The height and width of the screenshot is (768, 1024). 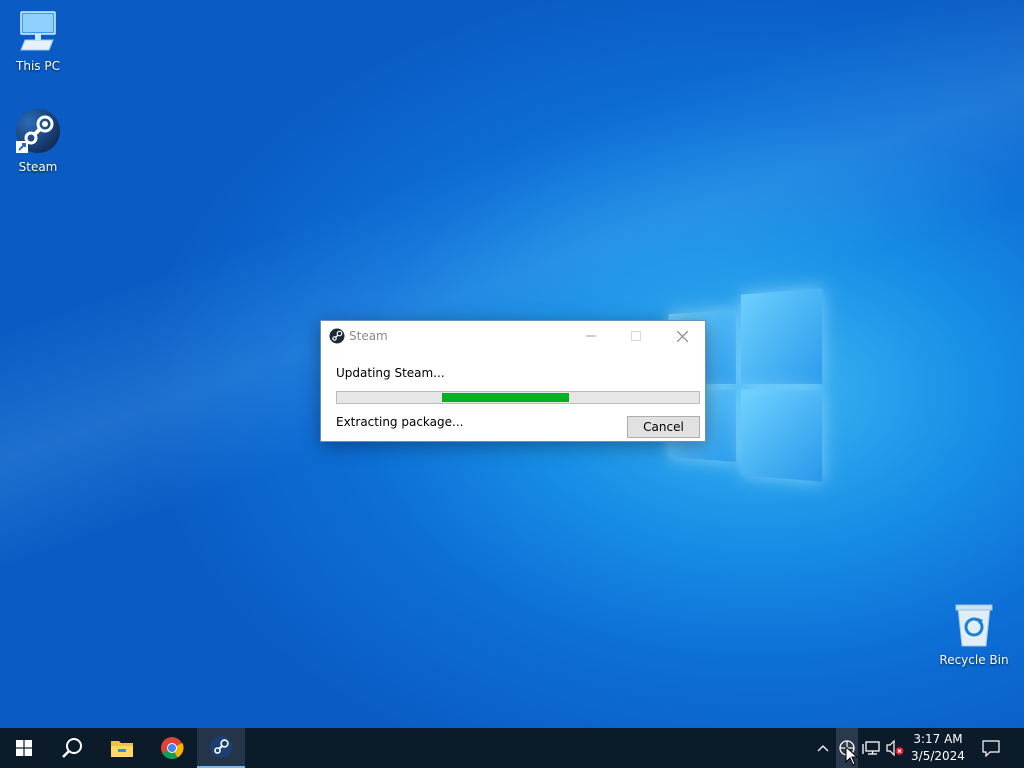 I want to click on windows-start-icon, so click(x=24, y=748).